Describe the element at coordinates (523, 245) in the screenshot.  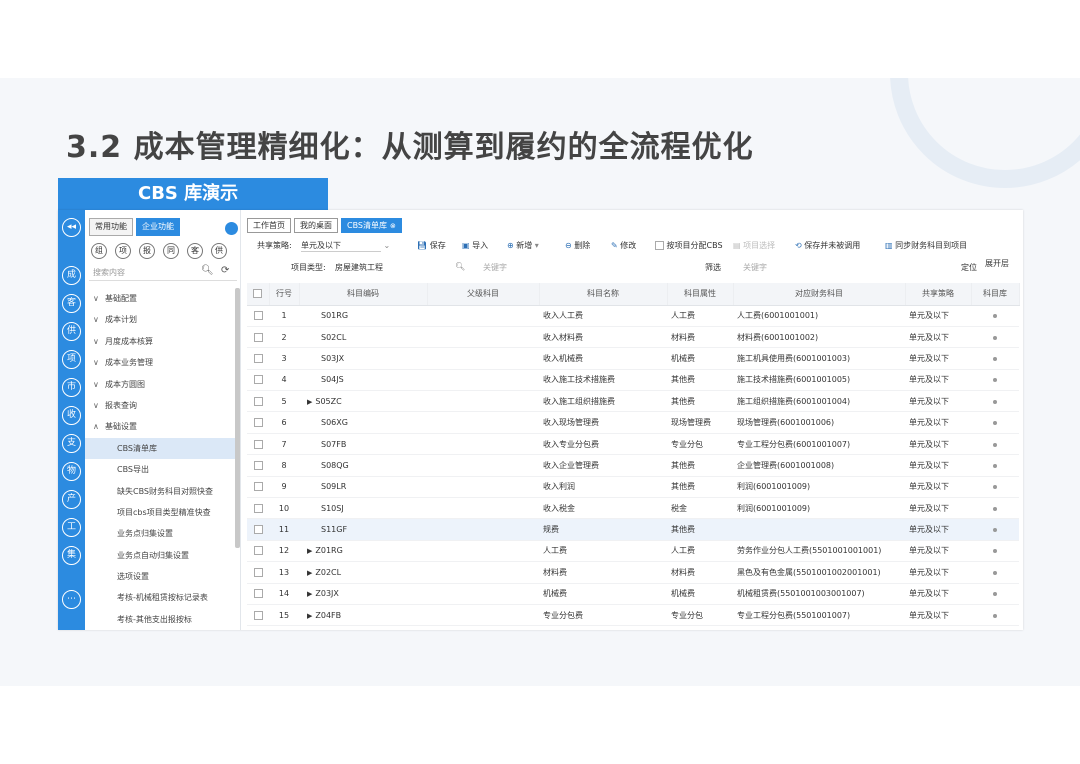
I see `add-button: ⊕ 新增 ▾` at that location.